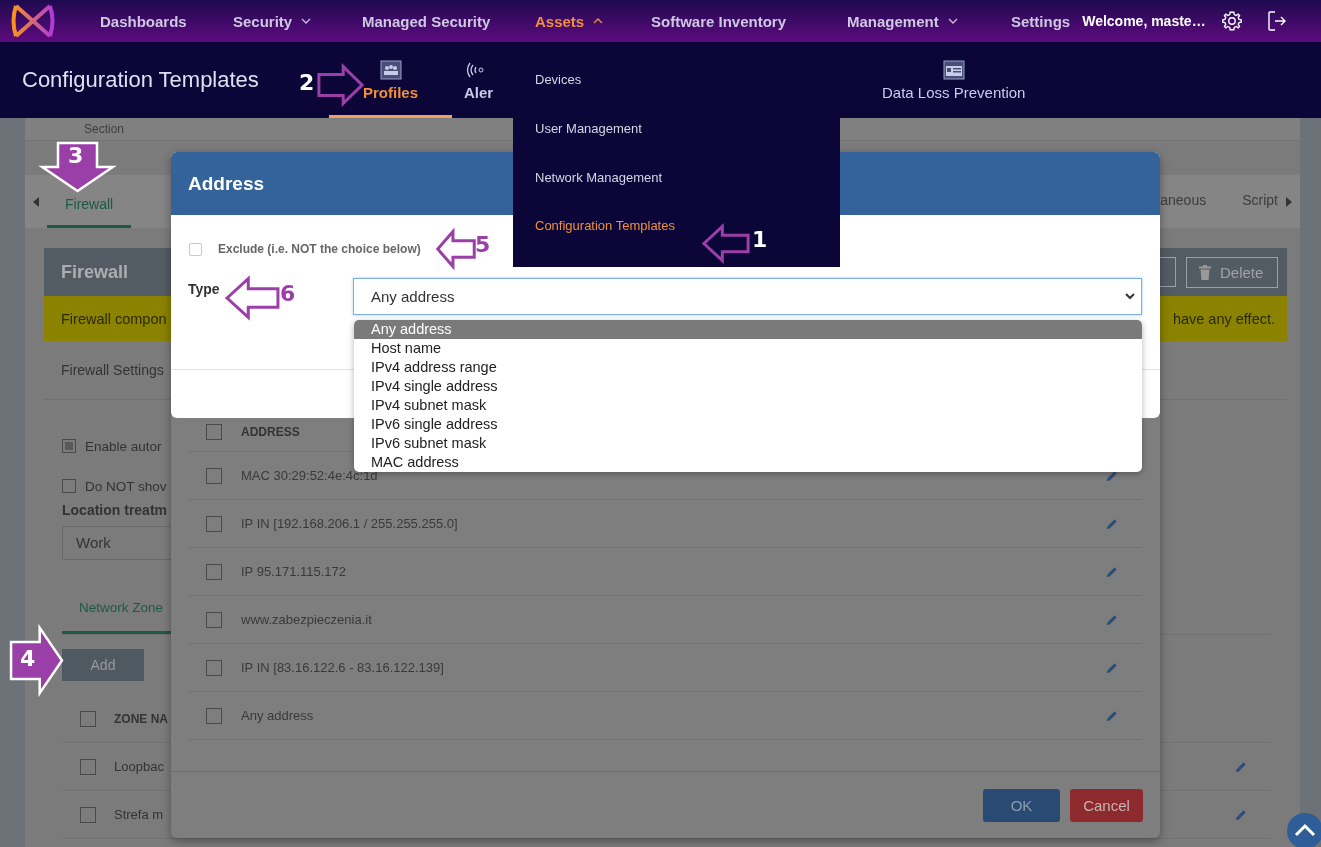 The height and width of the screenshot is (847, 1321). What do you see at coordinates (558, 96) in the screenshot?
I see `menu-item: Devices` at bounding box center [558, 96].